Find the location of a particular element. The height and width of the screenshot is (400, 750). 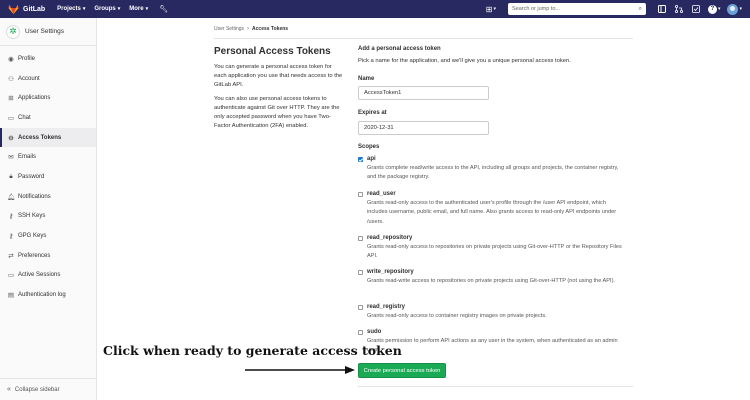

nav-projects: Projects ▾ is located at coordinates (71, 9).